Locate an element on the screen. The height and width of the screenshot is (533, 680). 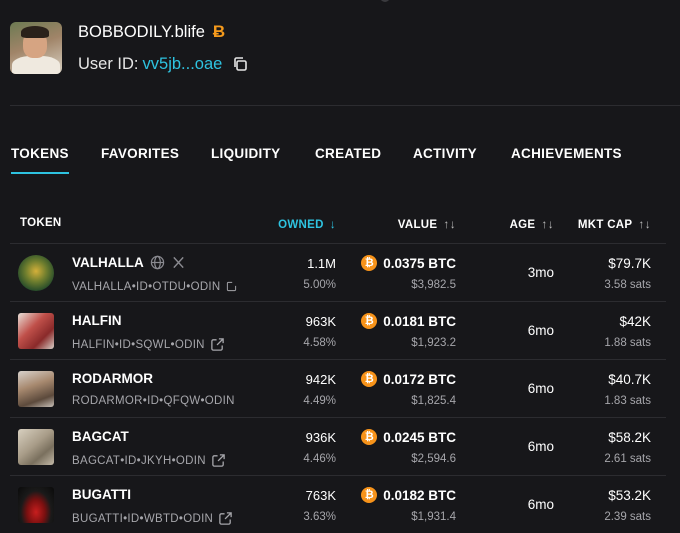
value-btc: 0.0181 BTC is located at coordinates (419, 321).